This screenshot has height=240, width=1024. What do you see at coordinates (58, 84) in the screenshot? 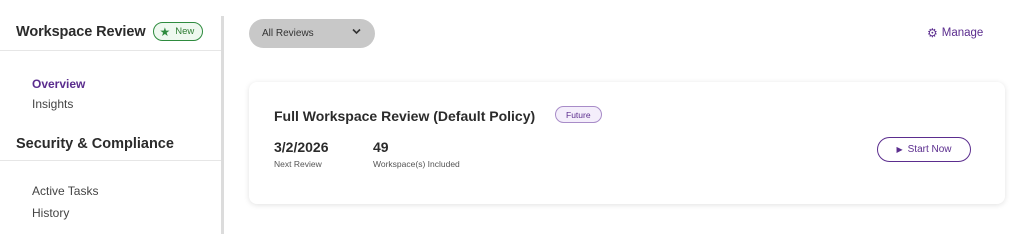
I see `sidebar-item-overview: Overview` at bounding box center [58, 84].